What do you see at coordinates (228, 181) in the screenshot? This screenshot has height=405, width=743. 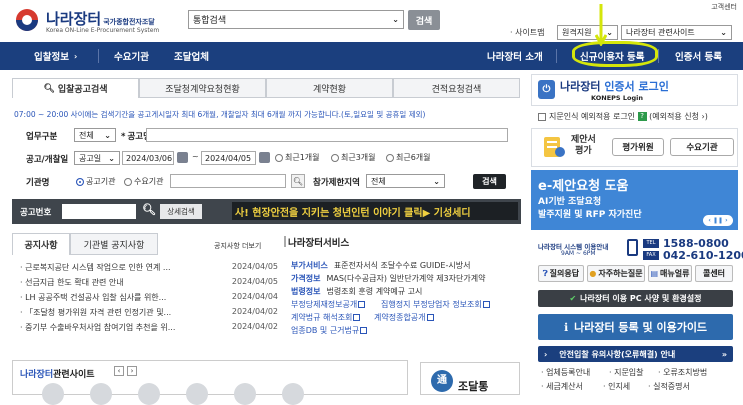 I see `agency-input` at bounding box center [228, 181].